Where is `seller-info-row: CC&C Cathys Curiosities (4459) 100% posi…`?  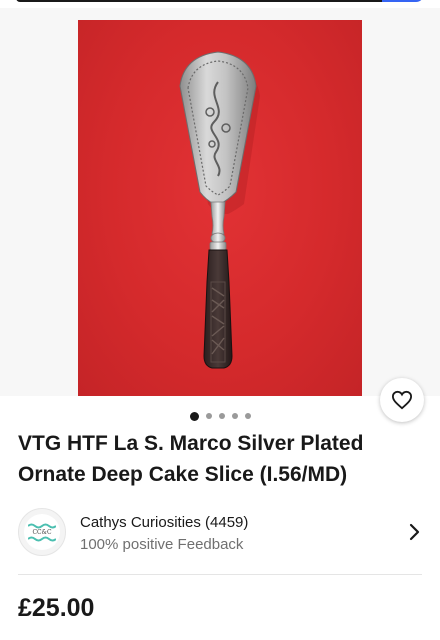
seller-info-row: CC&C Cathys Curiosities (4459) 100% posi… is located at coordinates (220, 532).